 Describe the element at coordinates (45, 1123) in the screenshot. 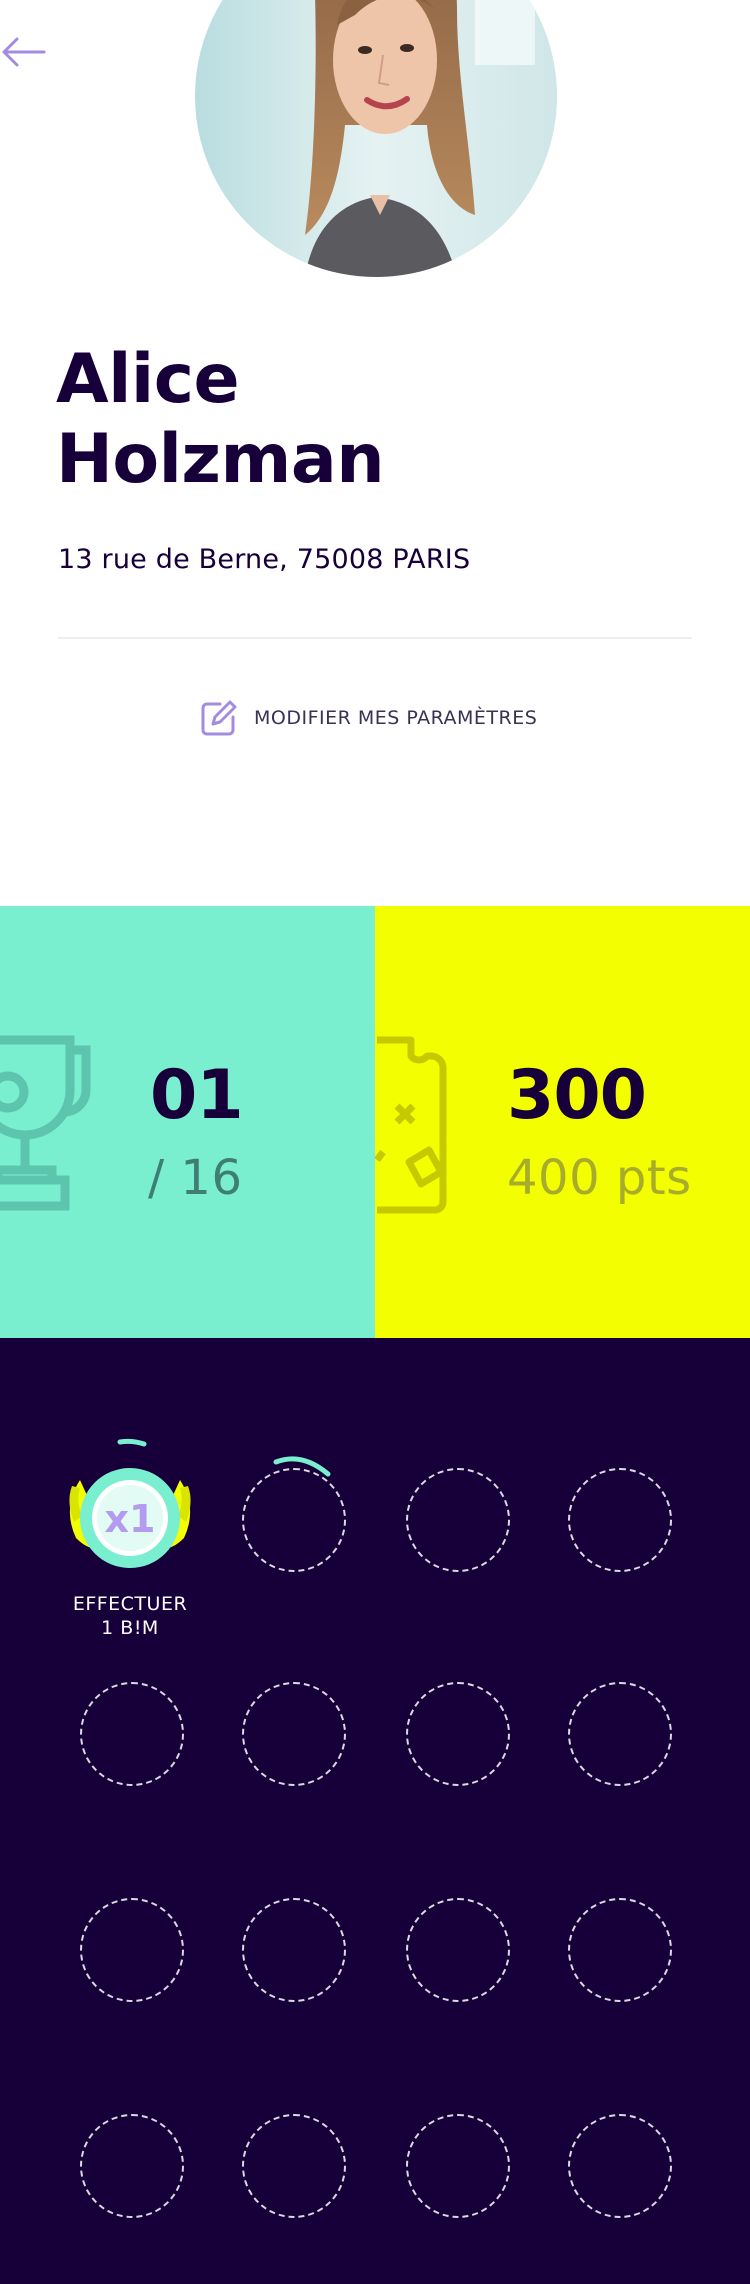

I see `trophy-icon` at that location.